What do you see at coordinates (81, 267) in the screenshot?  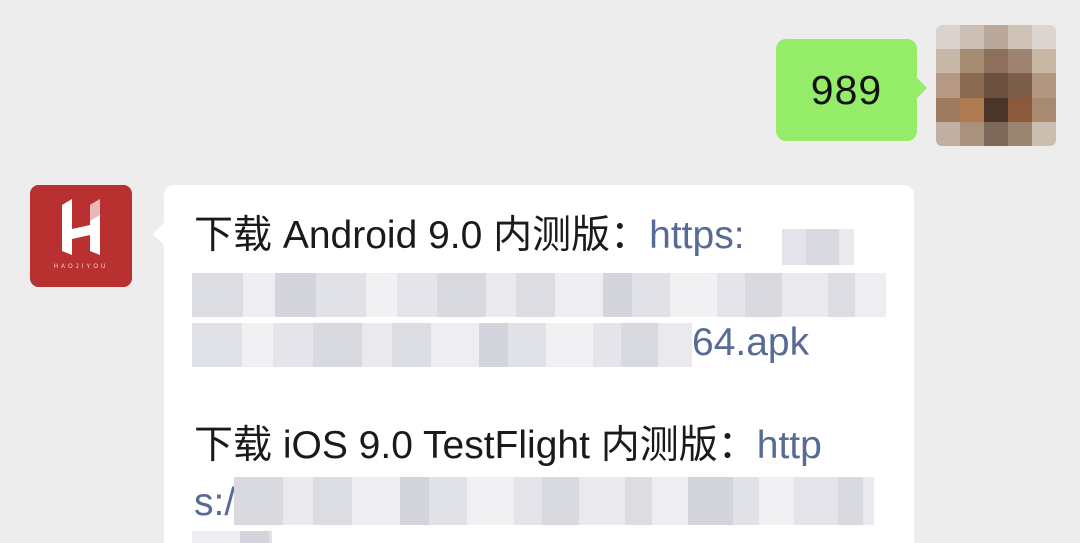 I see `avatar-caption: HAOJIYOU` at bounding box center [81, 267].